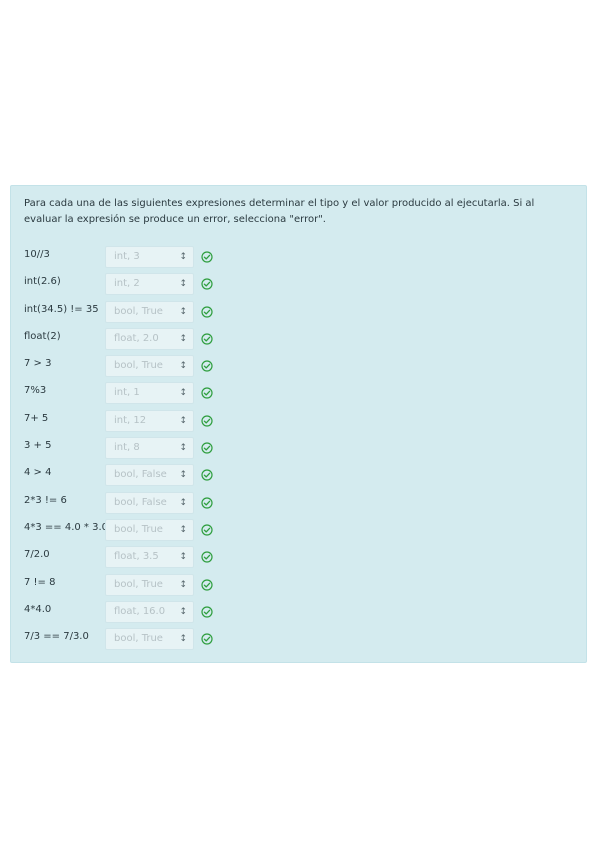 Image resolution: width=599 pixels, height=848 pixels. I want to click on answer-select: float, 2.0 ↕, so click(149, 338).